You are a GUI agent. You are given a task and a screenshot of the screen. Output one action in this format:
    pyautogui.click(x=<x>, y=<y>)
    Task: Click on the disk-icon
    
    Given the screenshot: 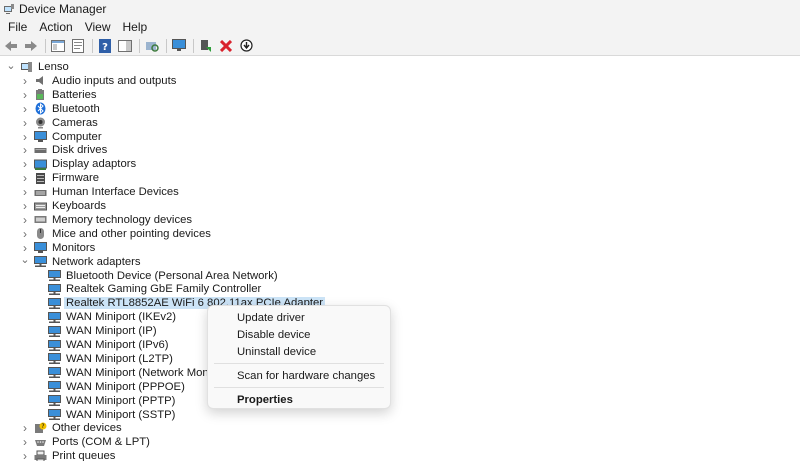 What is the action you would take?
    pyautogui.click(x=40, y=150)
    